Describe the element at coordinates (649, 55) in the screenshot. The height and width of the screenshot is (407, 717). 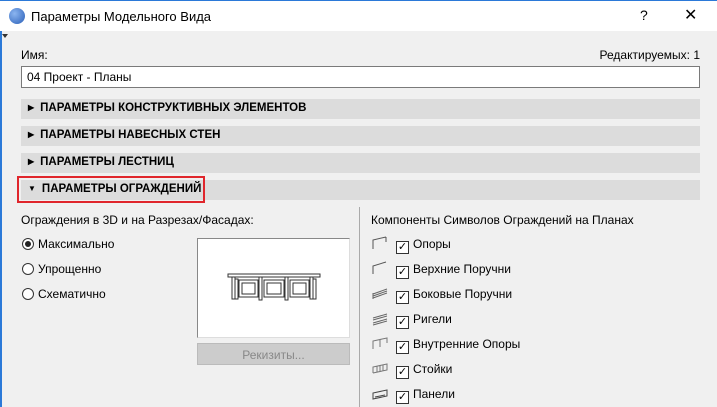
I see `editable-count: Редактируемых: 1` at that location.